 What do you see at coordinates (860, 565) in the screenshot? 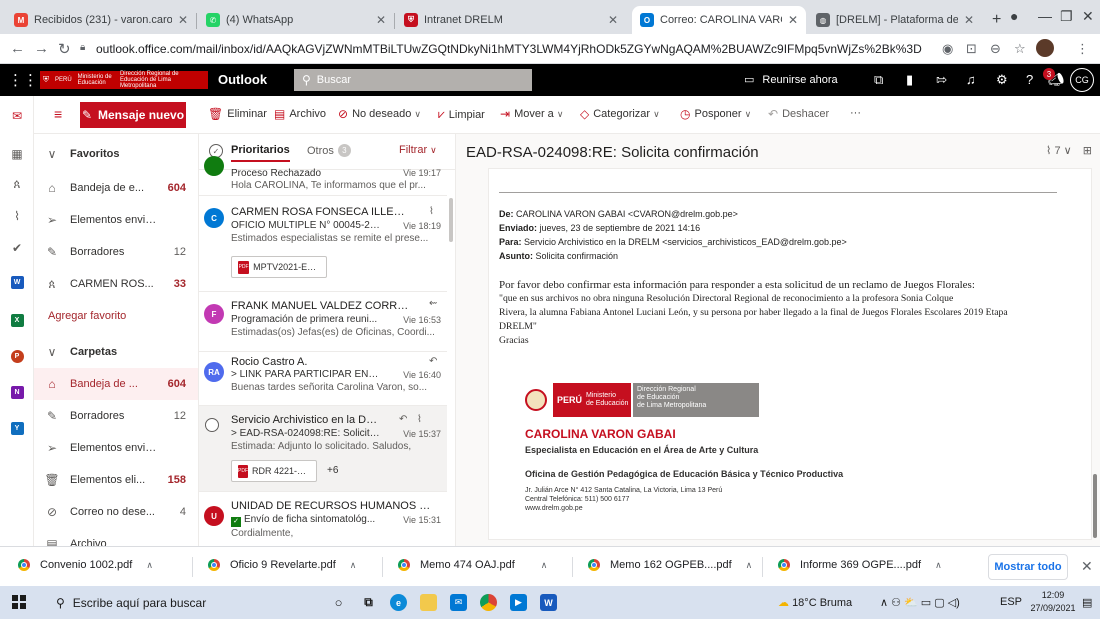
I see `download-item: Informe 369 OGPE....pdf ∧` at bounding box center [860, 565].